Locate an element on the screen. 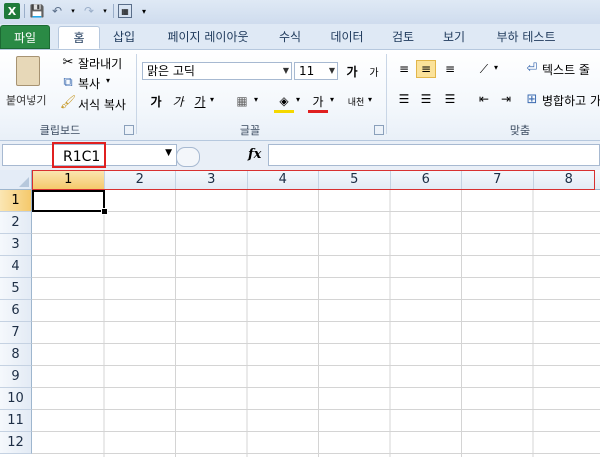 This screenshot has width=600, height=457. clipboard-icon is located at coordinates (28, 71).